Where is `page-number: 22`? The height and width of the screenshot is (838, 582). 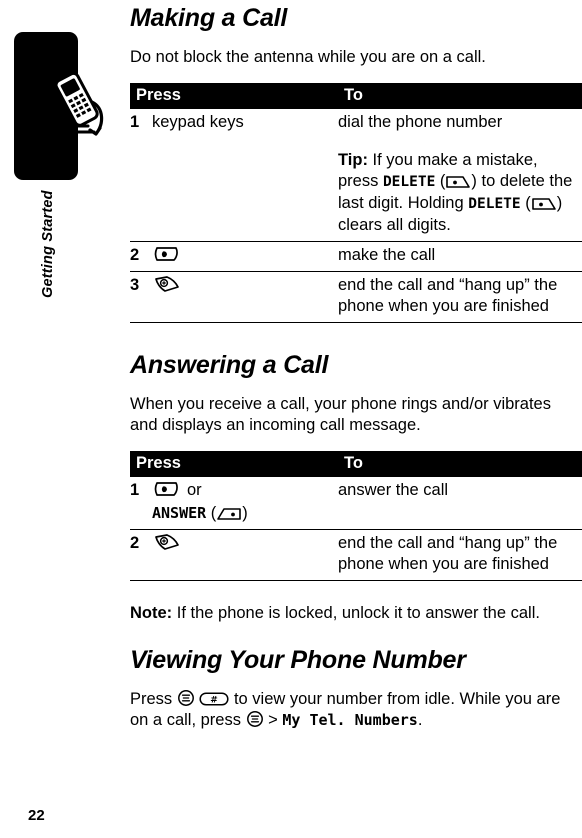 page-number: 22 is located at coordinates (36, 815).